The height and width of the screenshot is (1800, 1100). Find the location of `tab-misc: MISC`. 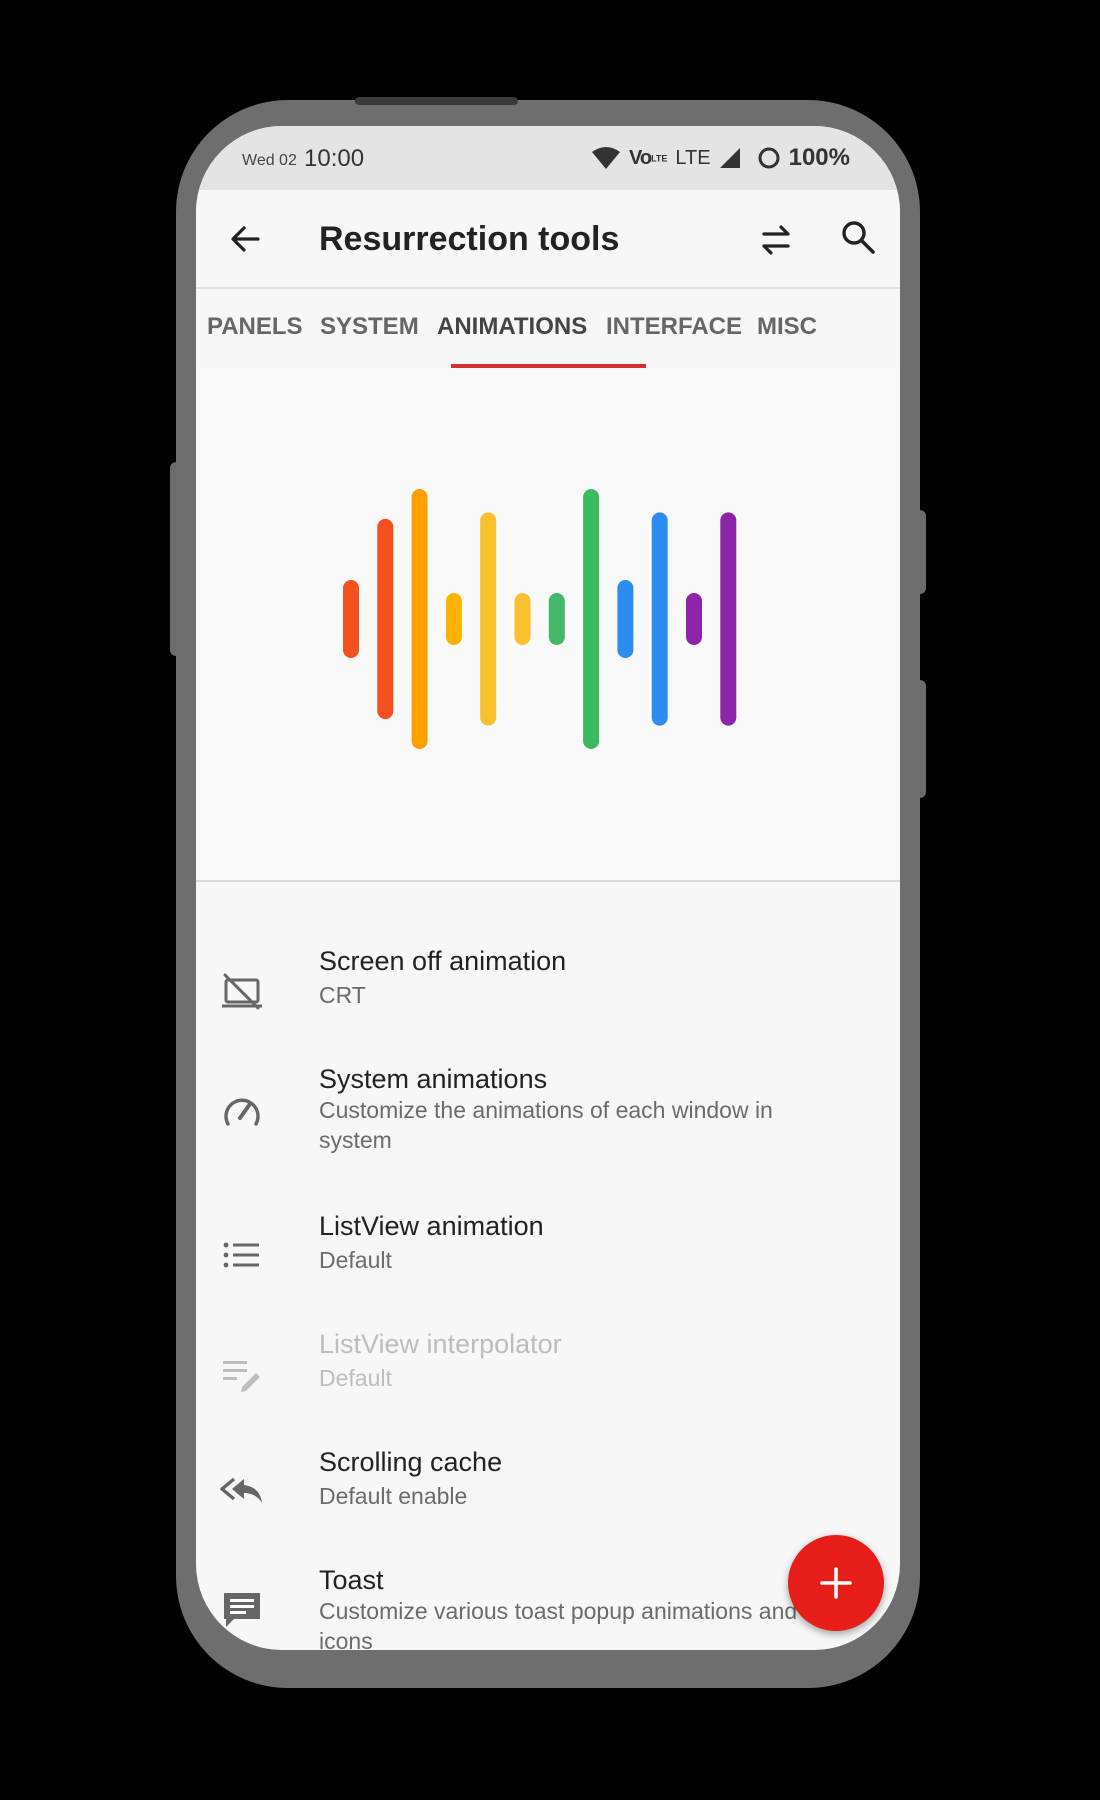

tab-misc: MISC is located at coordinates (787, 327).